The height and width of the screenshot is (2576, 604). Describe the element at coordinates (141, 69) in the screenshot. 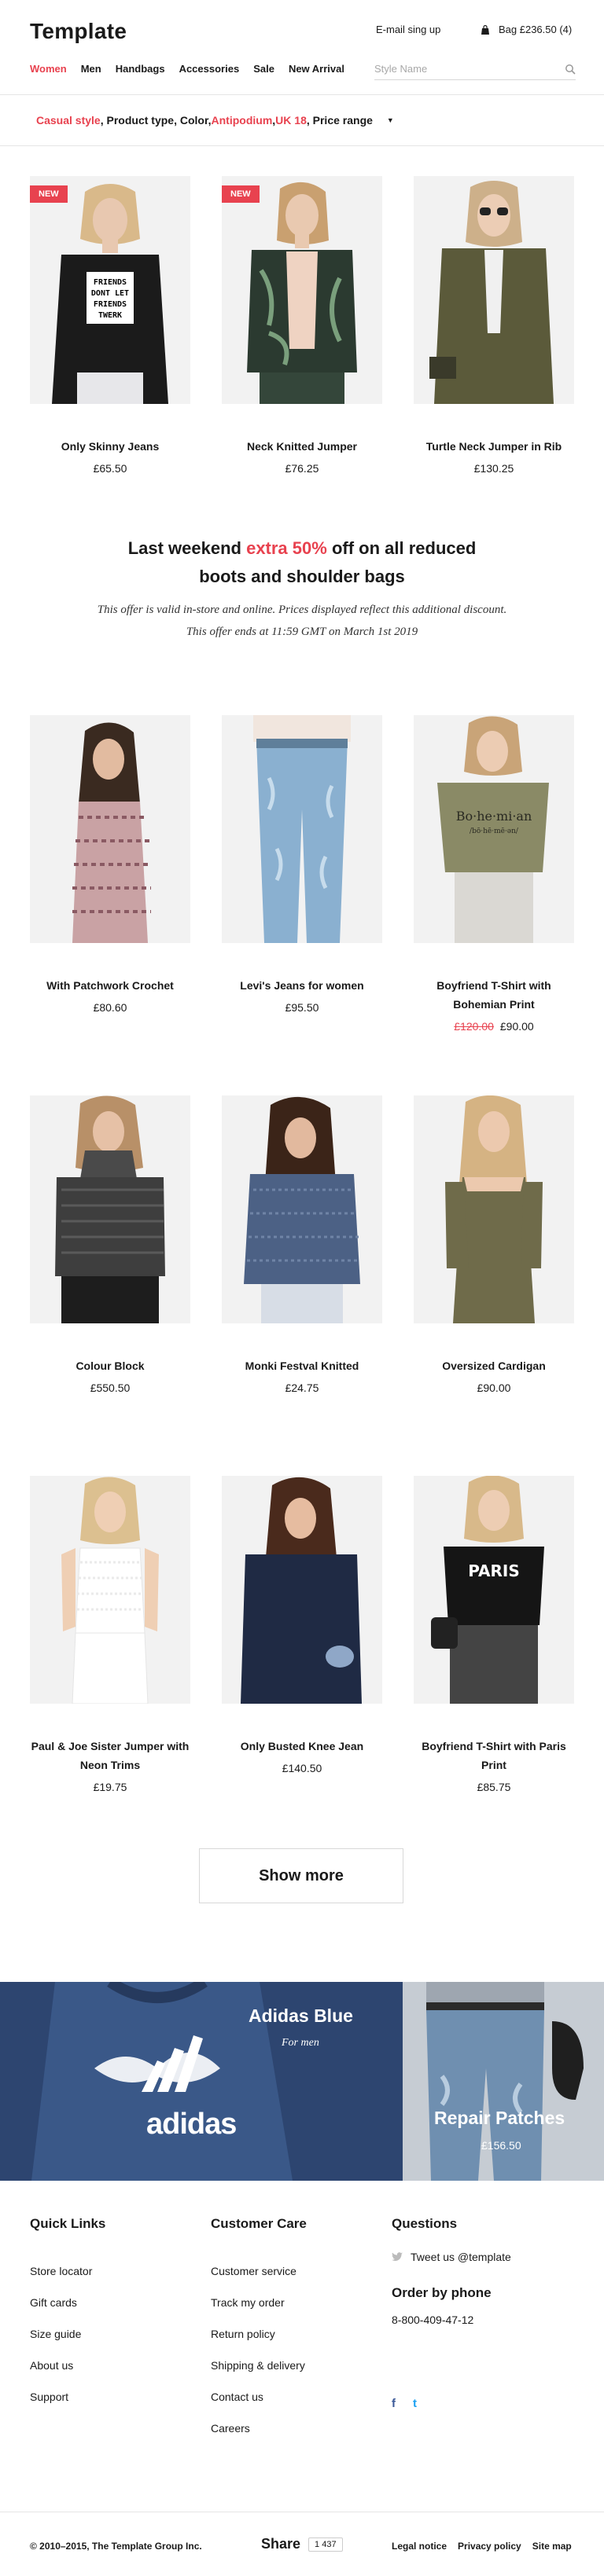

I see `nav-handbags: Handbags` at that location.